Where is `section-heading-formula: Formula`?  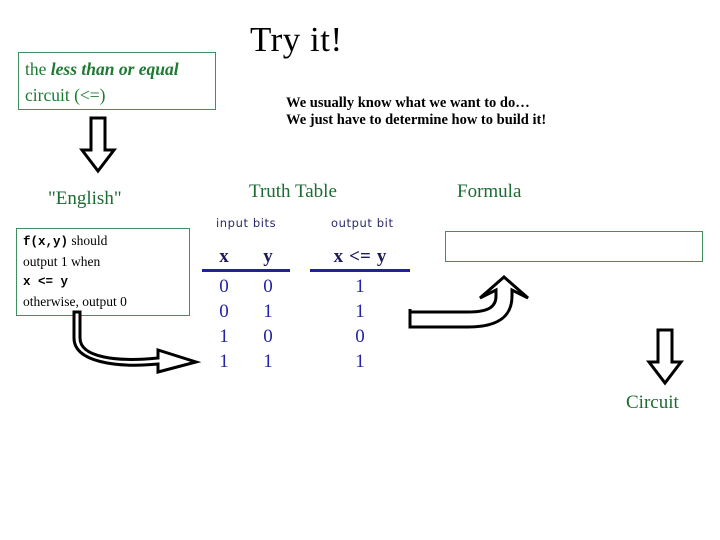
section-heading-formula: Formula is located at coordinates (489, 191).